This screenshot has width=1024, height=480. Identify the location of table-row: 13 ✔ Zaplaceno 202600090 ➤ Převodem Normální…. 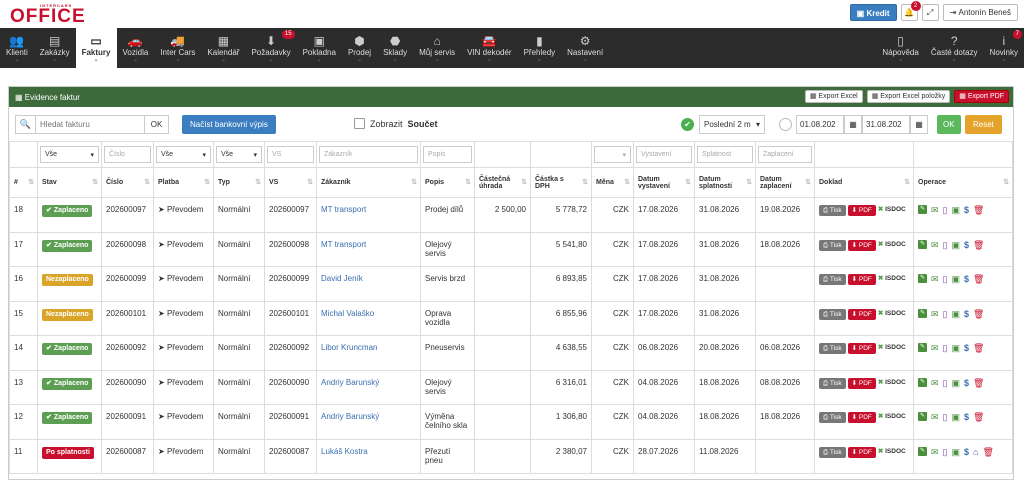
(511, 387).